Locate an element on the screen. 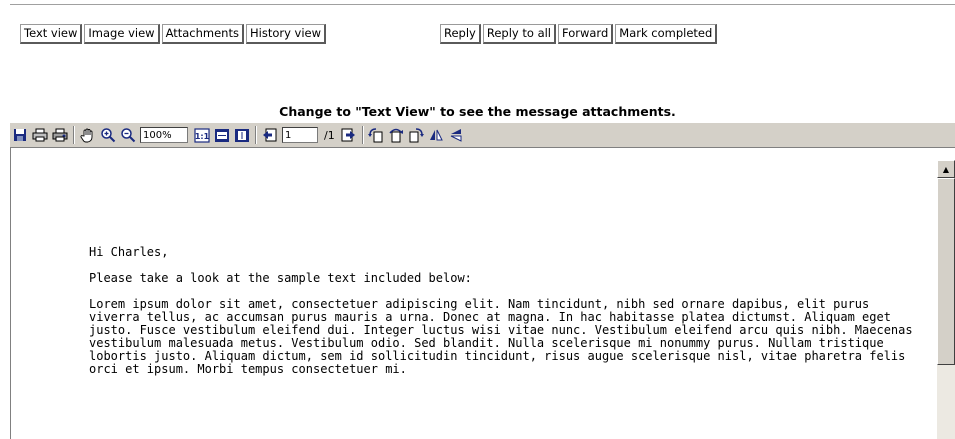 The width and height of the screenshot is (955, 439). rotate-left-icon is located at coordinates (376, 135).